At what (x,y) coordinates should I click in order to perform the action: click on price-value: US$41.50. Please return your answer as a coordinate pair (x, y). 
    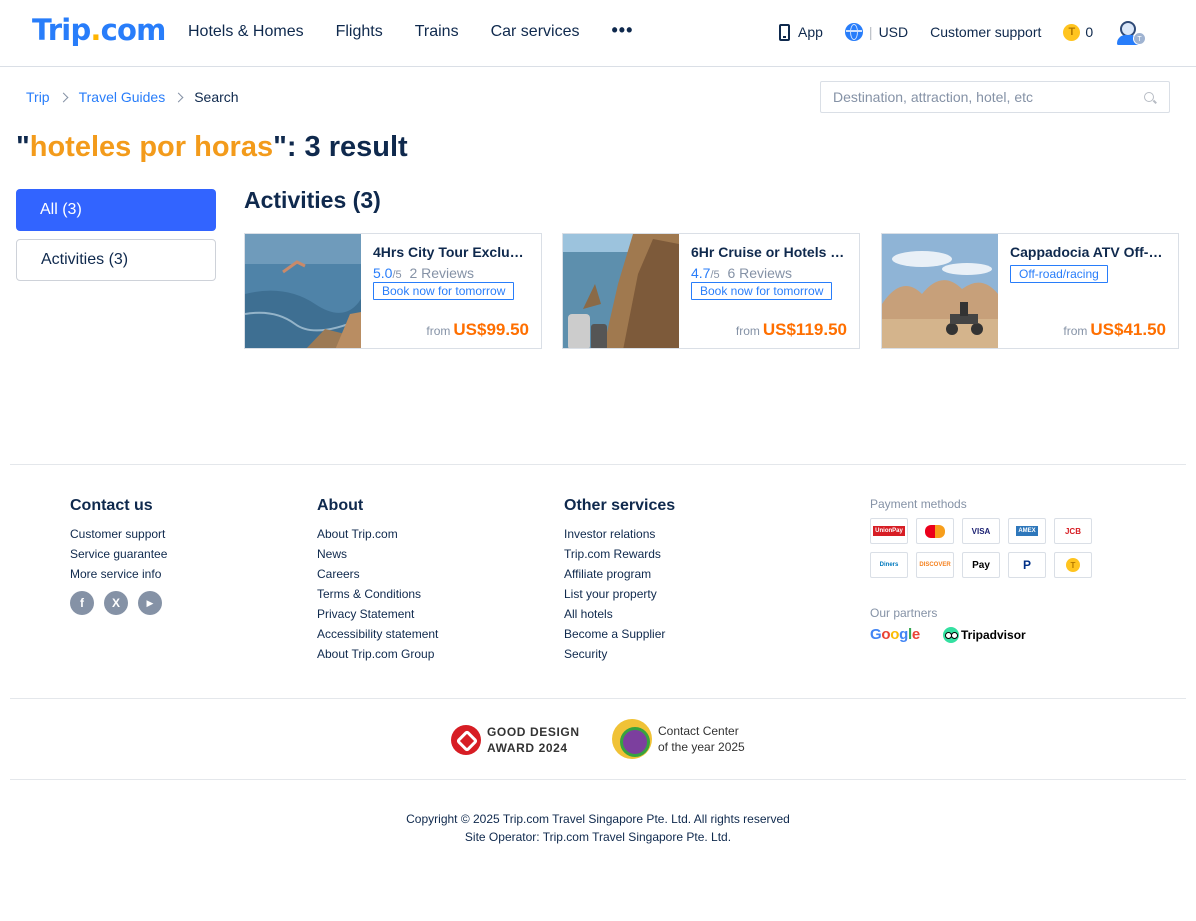
    Looking at the image, I should click on (1128, 329).